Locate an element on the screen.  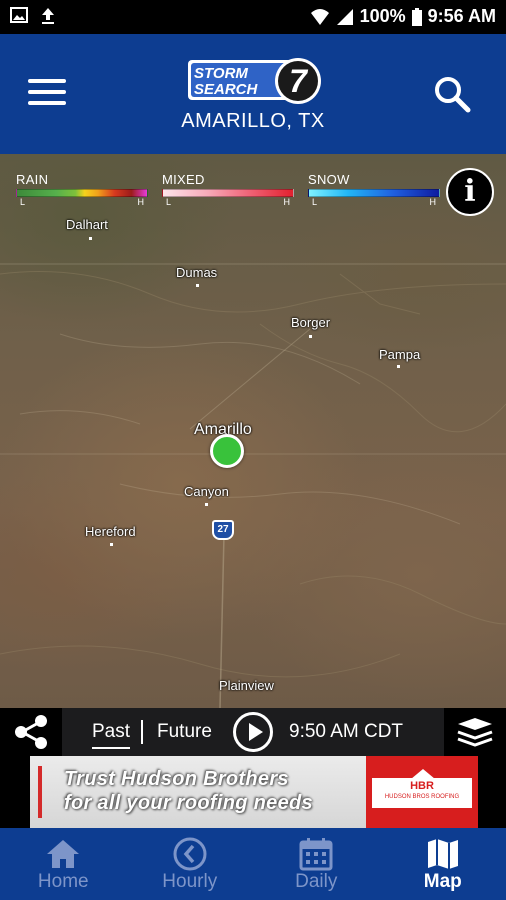
legend-mixed-bar is located at coordinates (228, 193).